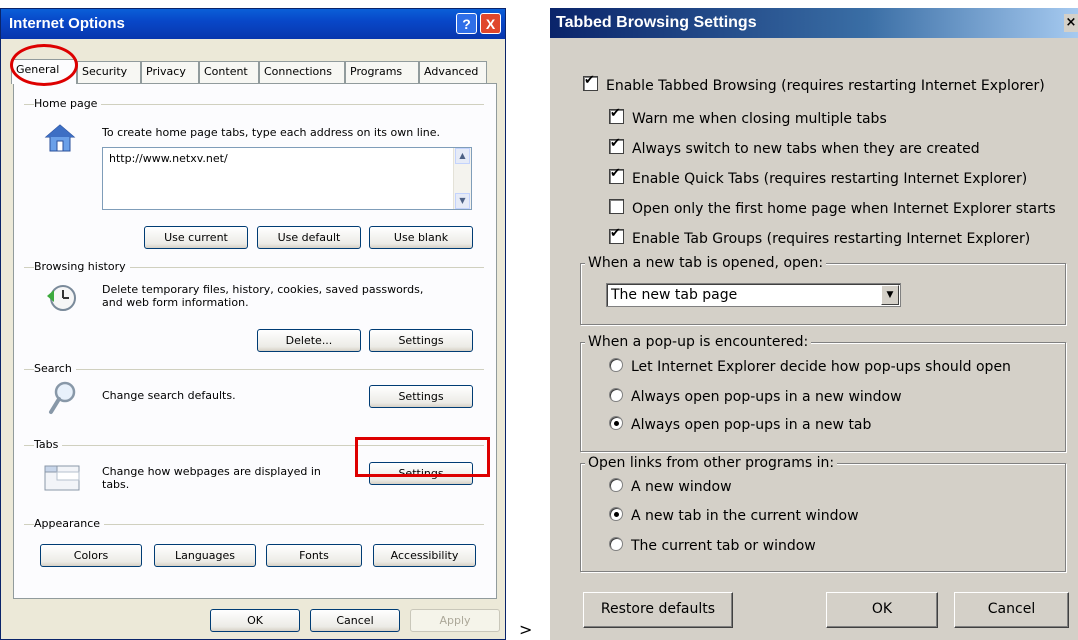  What do you see at coordinates (91, 555) in the screenshot?
I see `colors-button: Colors` at bounding box center [91, 555].